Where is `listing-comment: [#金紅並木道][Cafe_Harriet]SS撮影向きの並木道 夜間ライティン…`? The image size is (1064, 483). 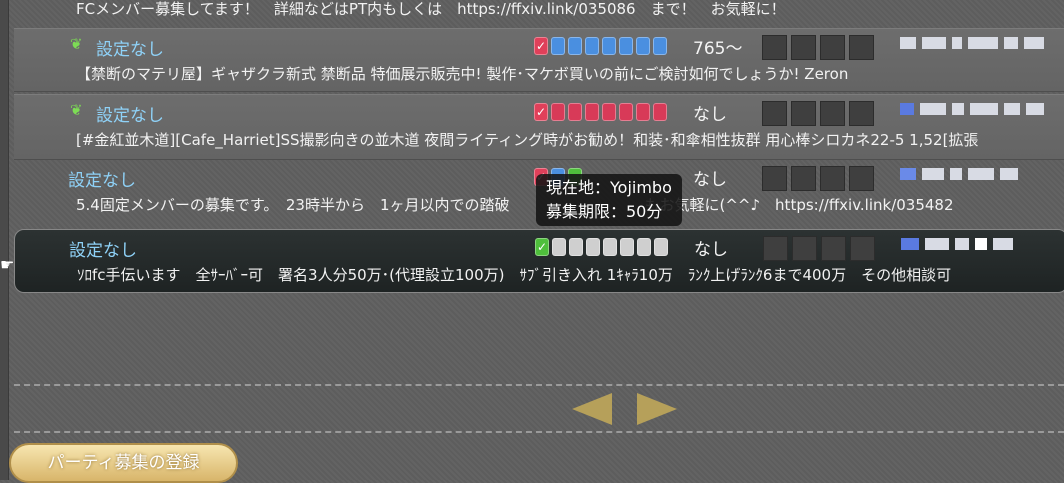 listing-comment: [#金紅並木道][Cafe_Harriet]SS撮影向きの並木道 夜間ライティン… is located at coordinates (527, 140).